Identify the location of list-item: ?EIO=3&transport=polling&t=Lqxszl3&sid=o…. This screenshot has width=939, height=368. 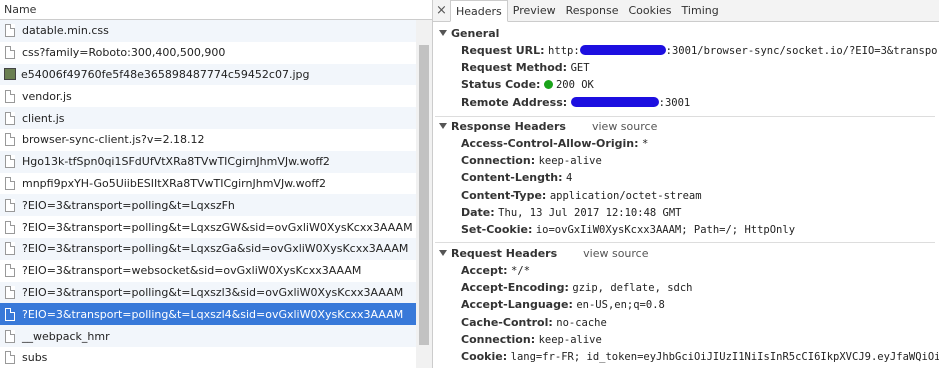
(208, 292).